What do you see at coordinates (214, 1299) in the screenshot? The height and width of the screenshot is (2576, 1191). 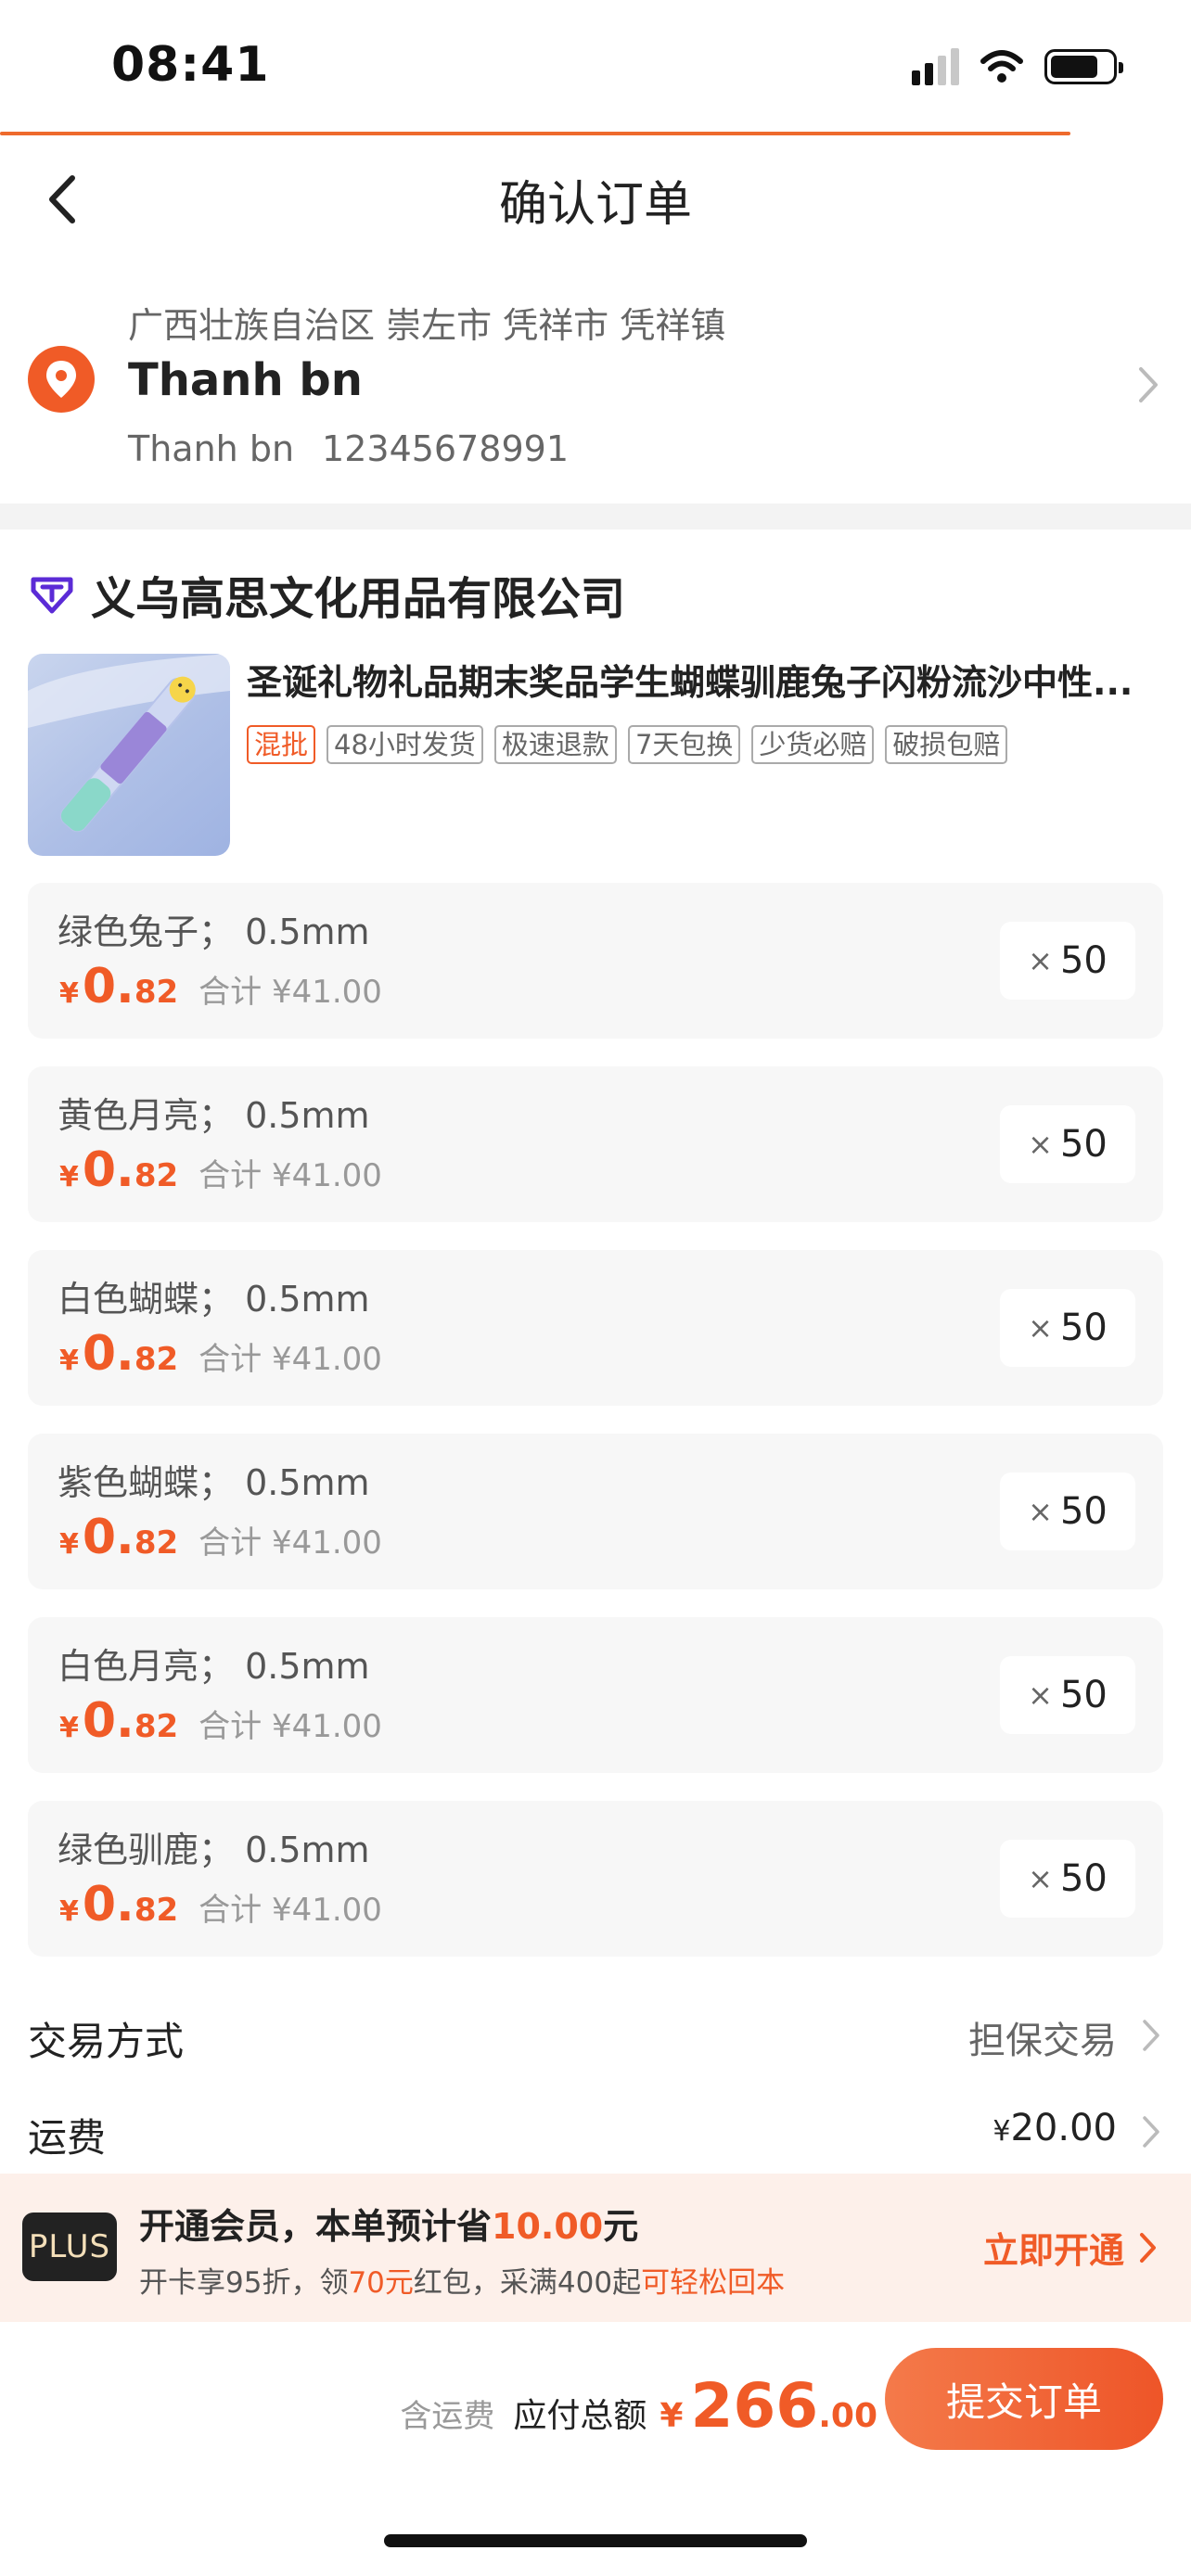 I see `variant-name: 白色蝴蝶； 0.5mm` at bounding box center [214, 1299].